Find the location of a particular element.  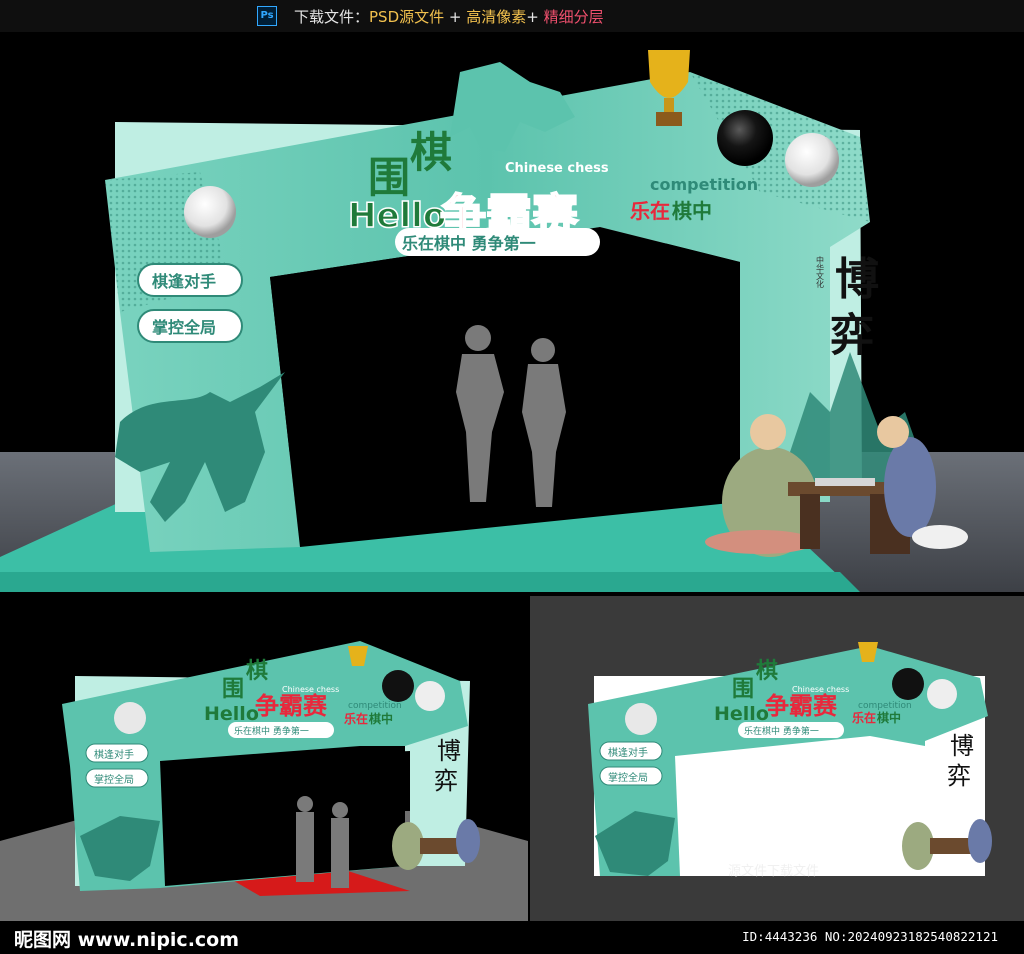

chinese-chess-text: Chinese chess is located at coordinates (557, 168).